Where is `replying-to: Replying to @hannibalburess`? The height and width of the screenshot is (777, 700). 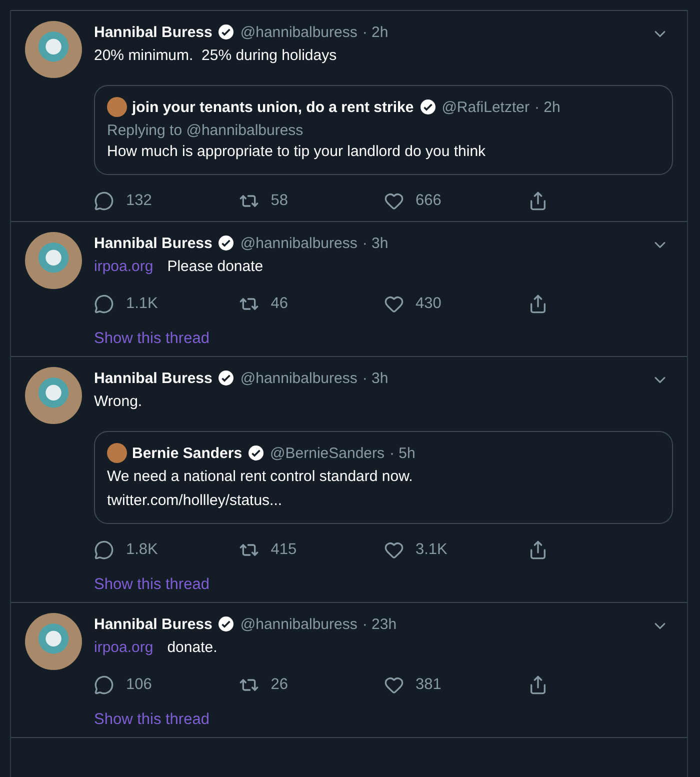
replying-to: Replying to @hannibalburess is located at coordinates (205, 130).